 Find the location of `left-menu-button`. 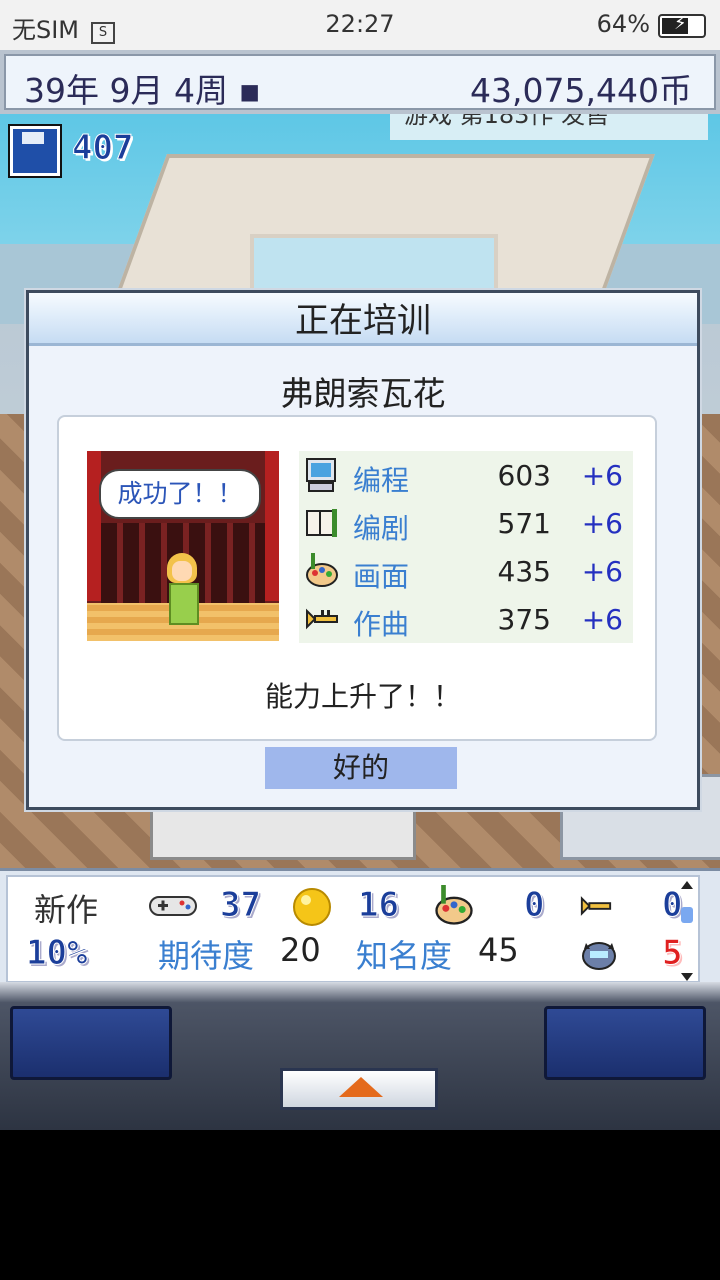

left-menu-button is located at coordinates (91, 1043).